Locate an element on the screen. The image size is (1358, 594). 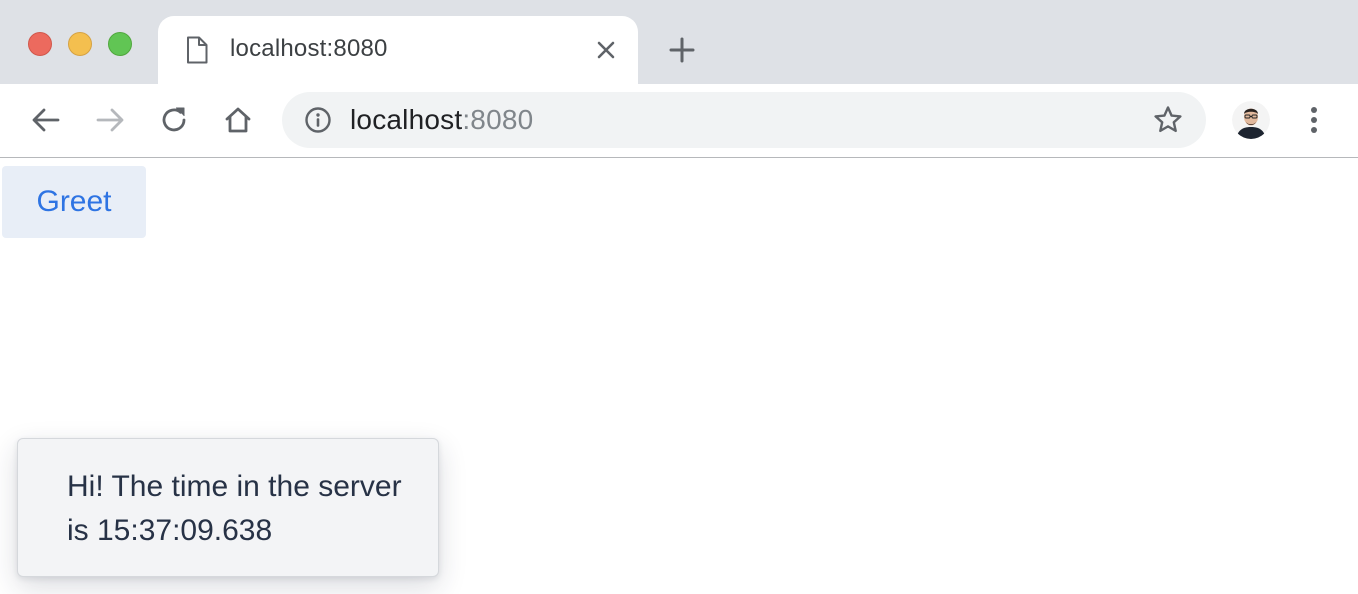
url-text: localhost:8080 is located at coordinates (441, 120).